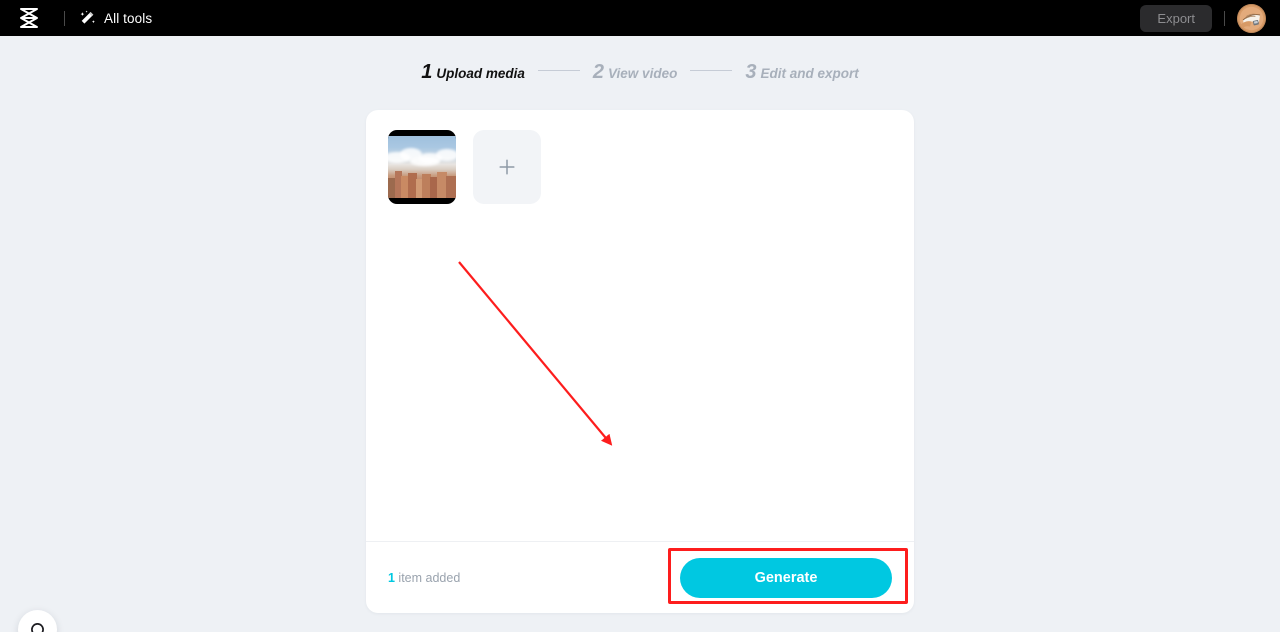  Describe the element at coordinates (640, 577) in the screenshot. I see `card-footer: 1 item added Generate` at that location.